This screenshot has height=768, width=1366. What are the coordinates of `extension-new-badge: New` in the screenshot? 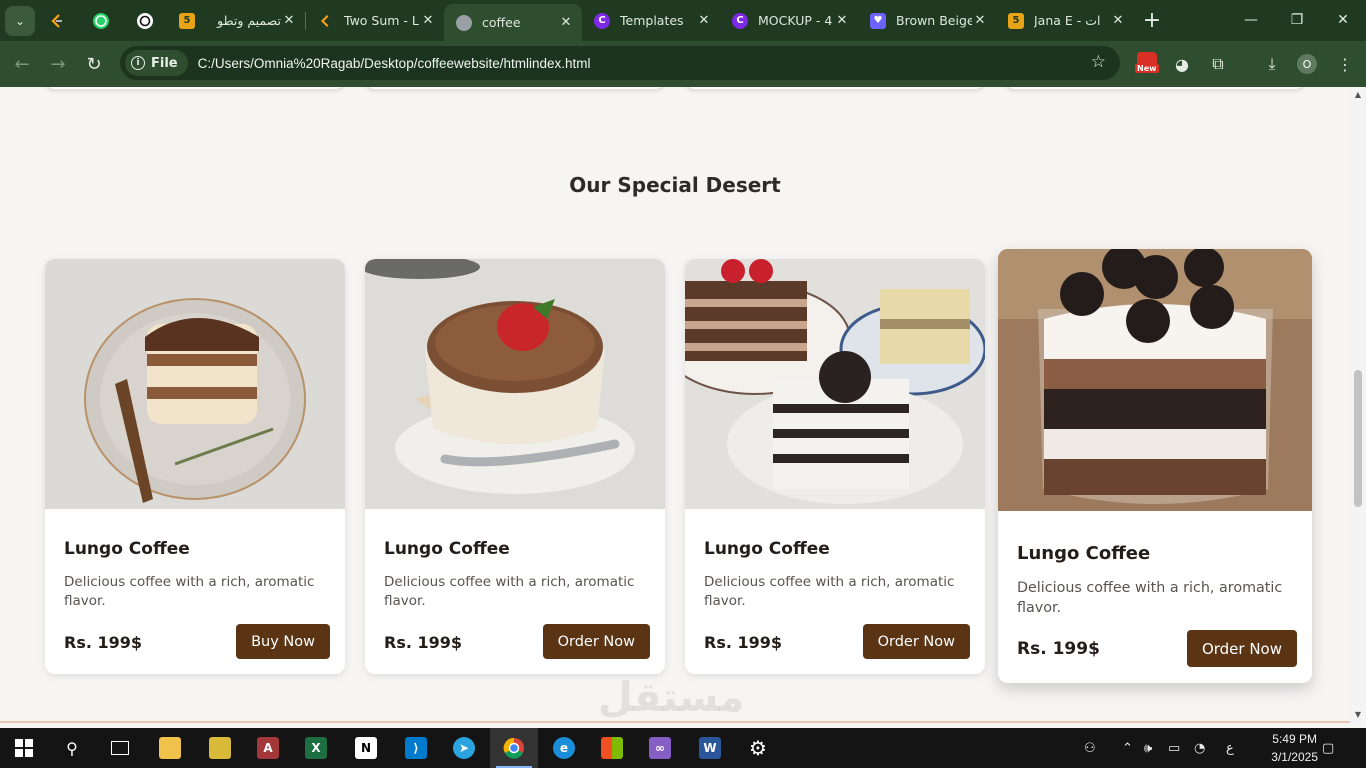 It's located at (1147, 64).